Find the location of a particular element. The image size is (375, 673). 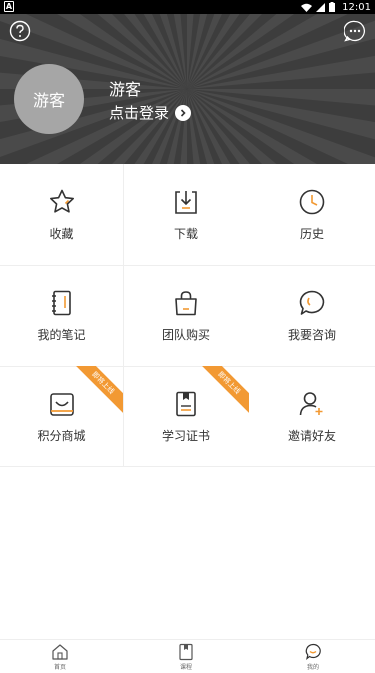

menu-item-my-notes: 我的笔记 is located at coordinates (61, 315).